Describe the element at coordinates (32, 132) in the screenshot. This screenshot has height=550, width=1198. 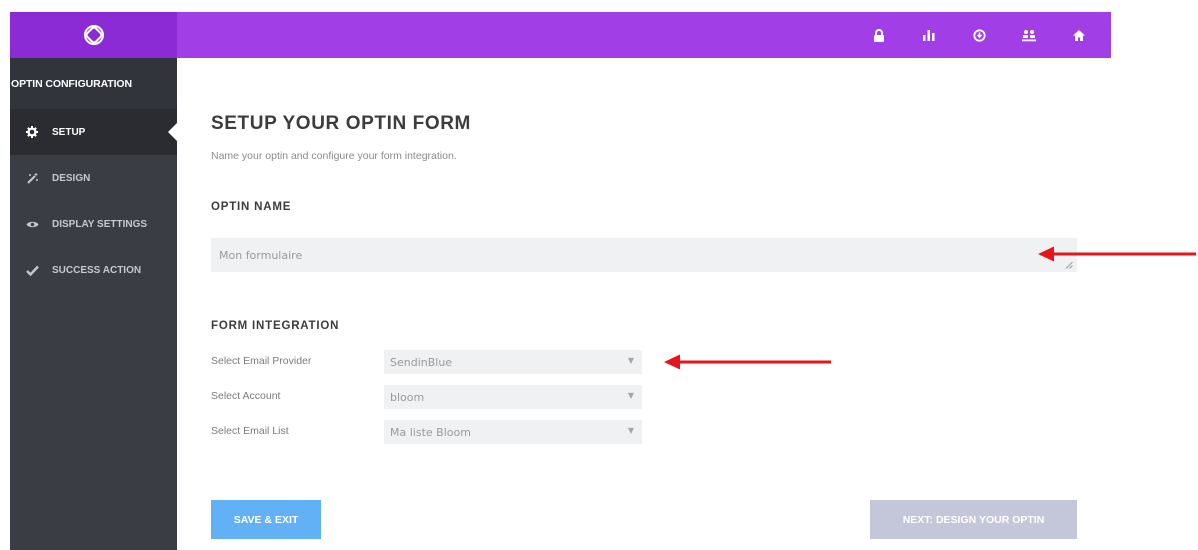
I see `gear-icon` at that location.